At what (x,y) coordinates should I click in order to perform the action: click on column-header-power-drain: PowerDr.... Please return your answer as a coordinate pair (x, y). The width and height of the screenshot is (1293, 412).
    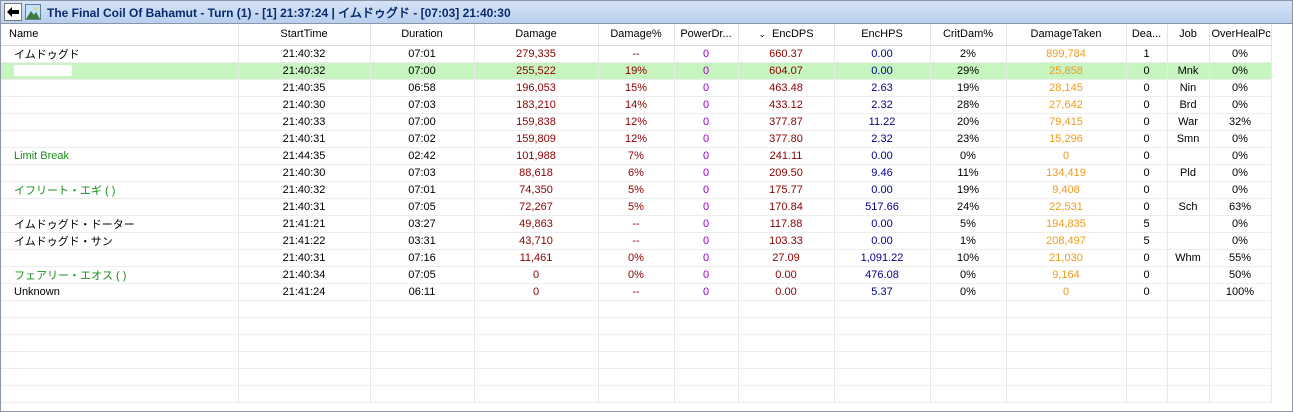
    Looking at the image, I should click on (706, 35).